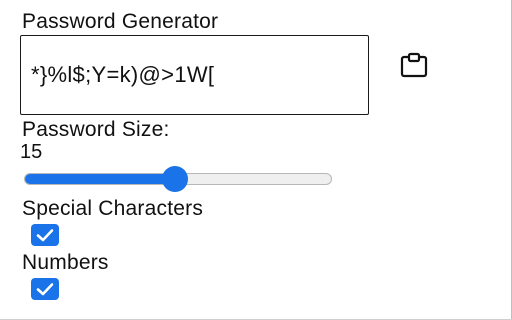  Describe the element at coordinates (100, 179) in the screenshot. I see `slider-fill` at that location.